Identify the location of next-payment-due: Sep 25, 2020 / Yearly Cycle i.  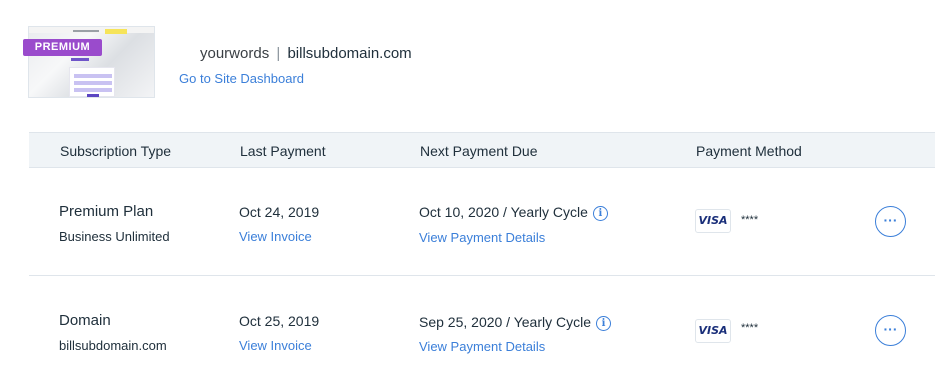
(515, 322).